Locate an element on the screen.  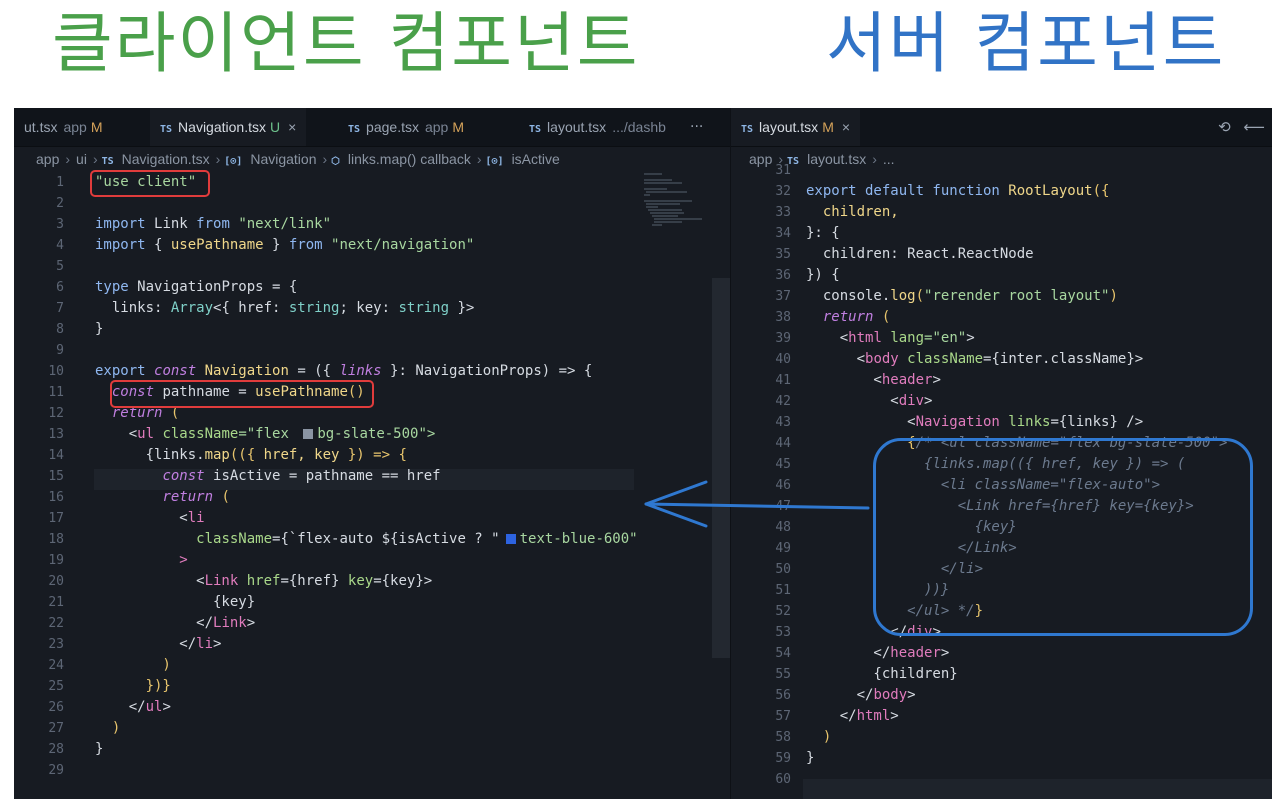
line-number: 43 is located at coordinates (769, 422).